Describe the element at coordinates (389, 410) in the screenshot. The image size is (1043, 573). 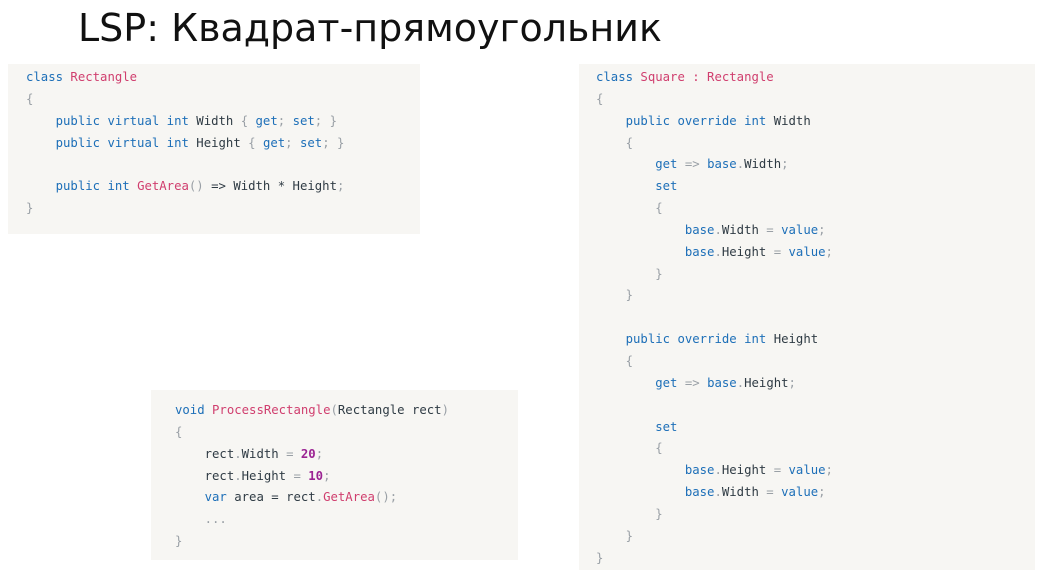
I see `code-token: Rectangle rect` at that location.